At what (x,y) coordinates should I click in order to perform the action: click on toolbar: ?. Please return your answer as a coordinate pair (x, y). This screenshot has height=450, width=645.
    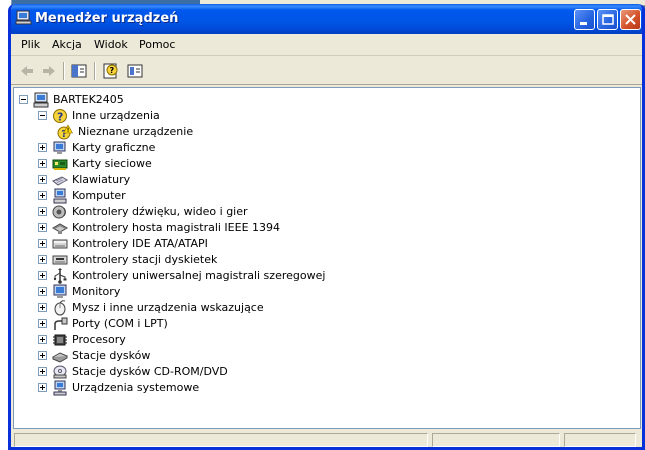
    Looking at the image, I should click on (326, 71).